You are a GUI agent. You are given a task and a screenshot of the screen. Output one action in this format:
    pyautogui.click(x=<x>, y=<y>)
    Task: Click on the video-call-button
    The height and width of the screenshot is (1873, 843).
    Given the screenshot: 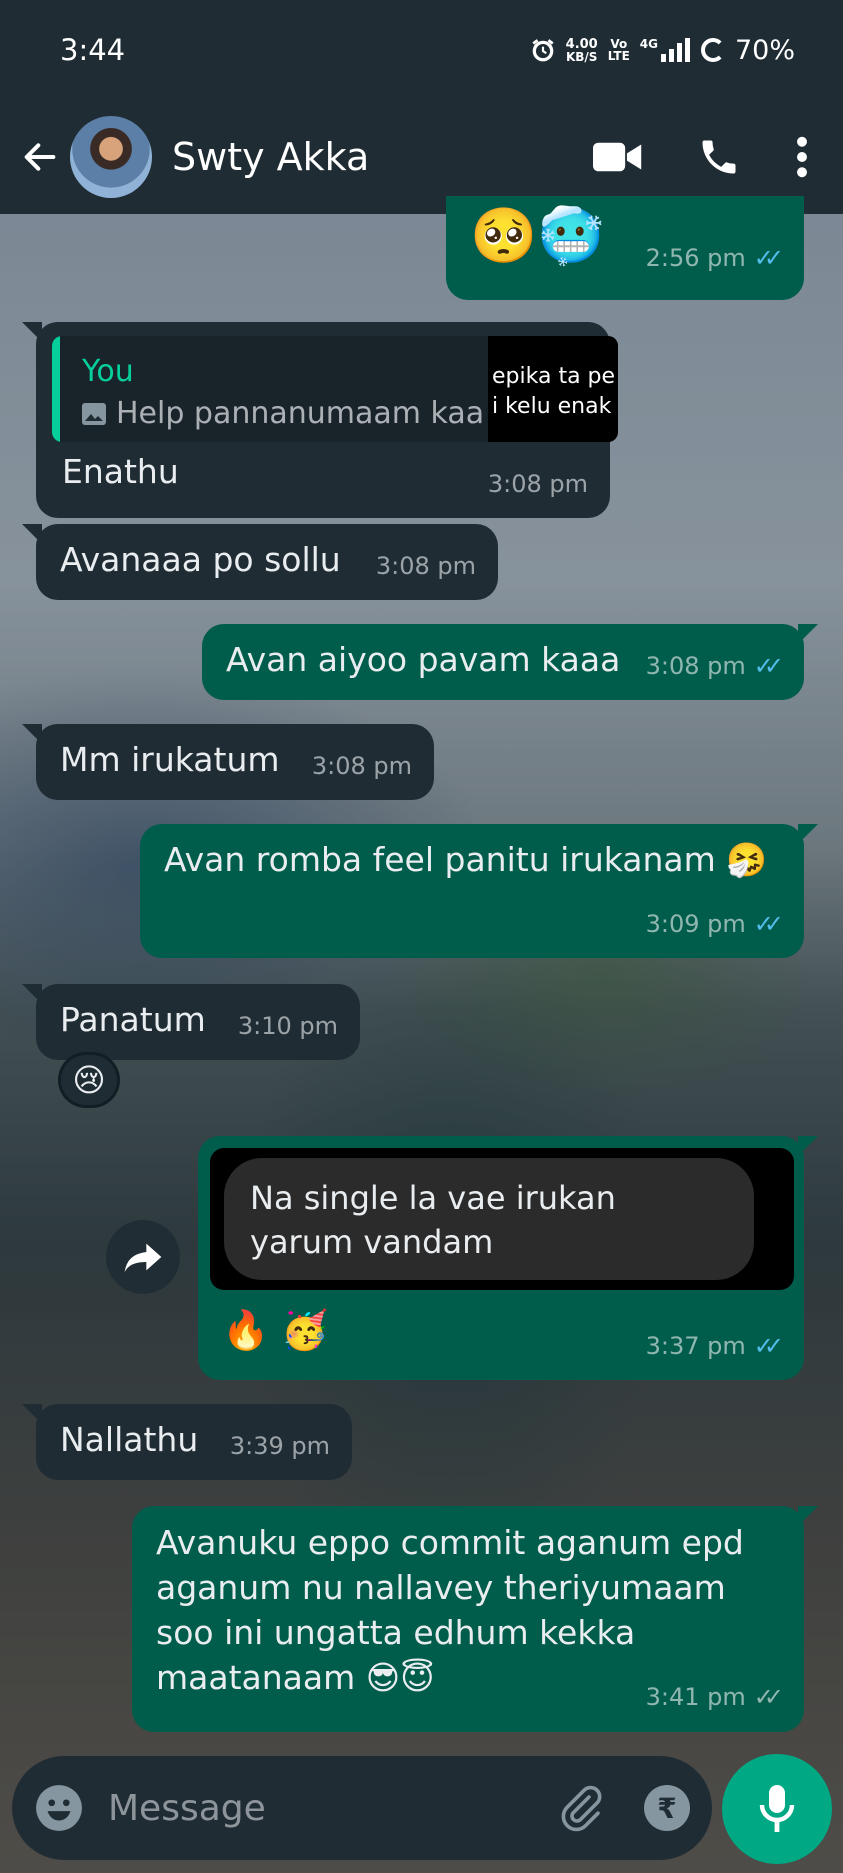 What is the action you would take?
    pyautogui.click(x=618, y=157)
    